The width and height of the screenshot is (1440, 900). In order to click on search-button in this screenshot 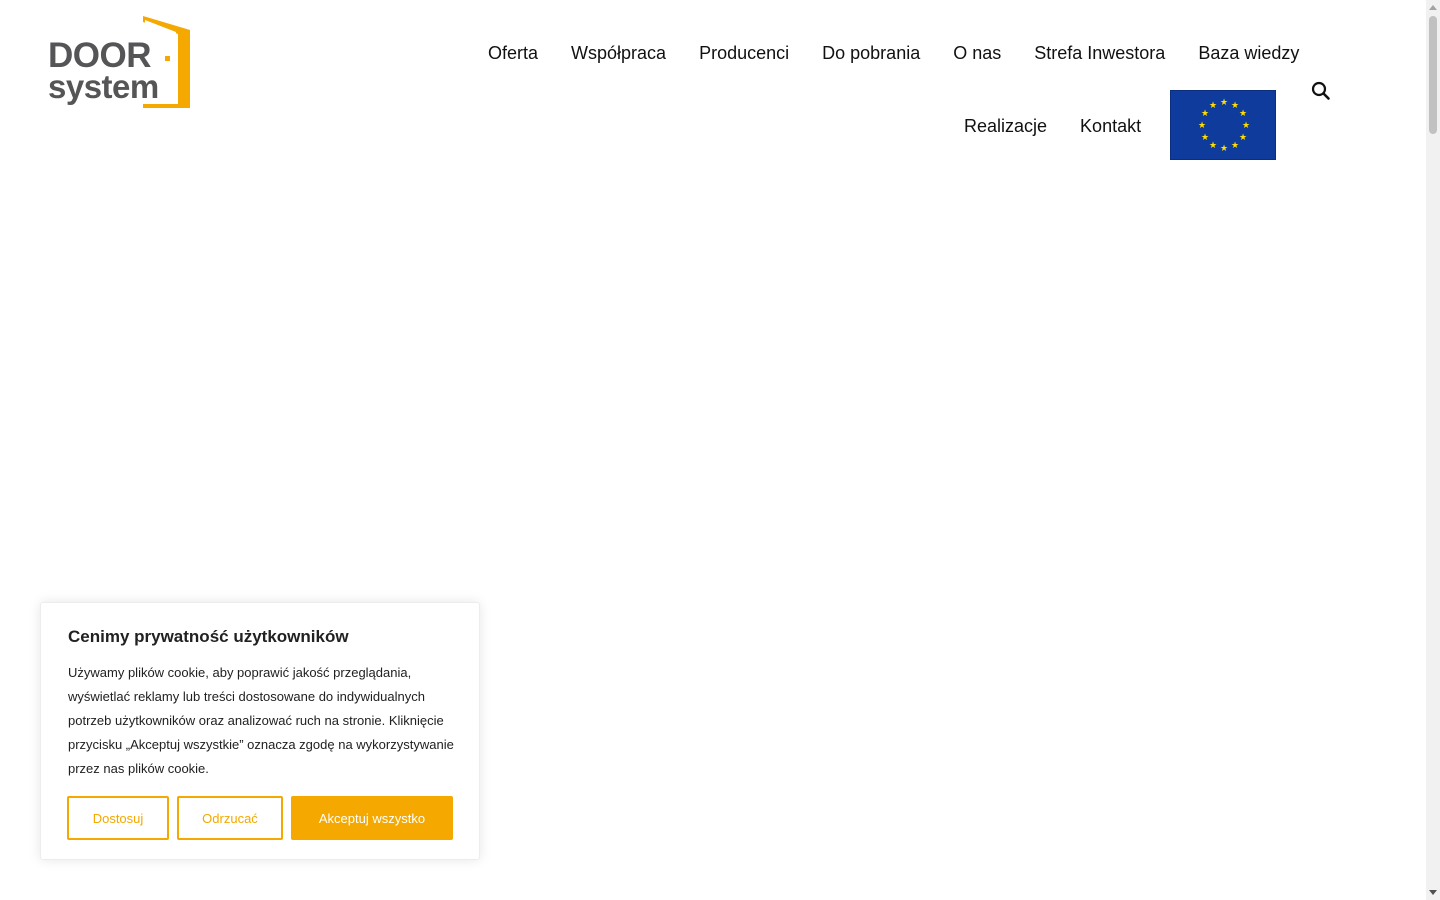, I will do `click(1321, 91)`.